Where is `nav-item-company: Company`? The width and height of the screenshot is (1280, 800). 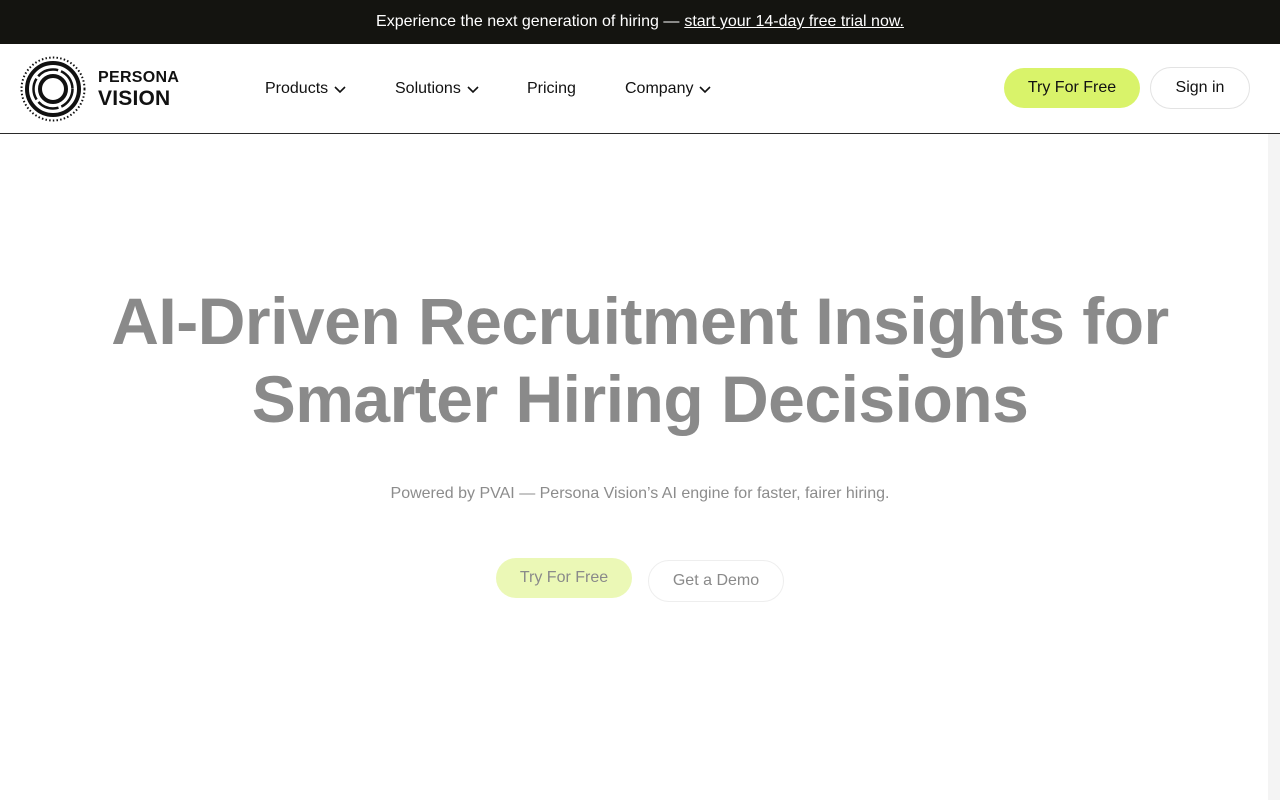 nav-item-company: Company is located at coordinates (668, 89).